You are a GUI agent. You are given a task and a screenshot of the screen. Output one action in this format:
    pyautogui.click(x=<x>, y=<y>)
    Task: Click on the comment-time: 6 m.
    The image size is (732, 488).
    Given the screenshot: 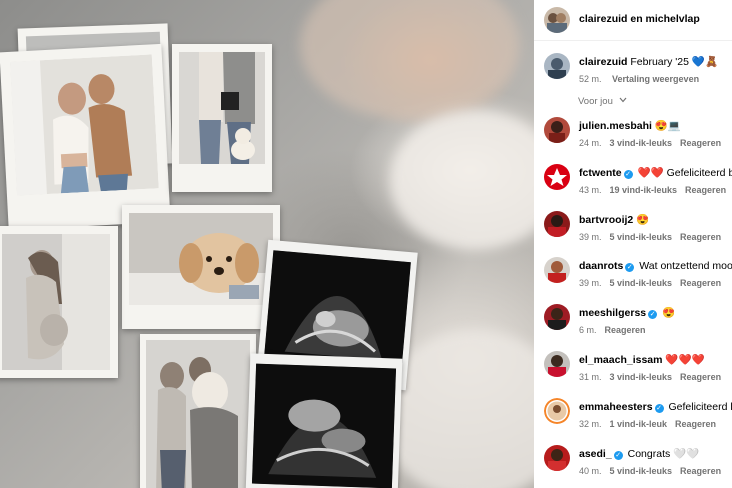 What is the action you would take?
    pyautogui.click(x=588, y=330)
    